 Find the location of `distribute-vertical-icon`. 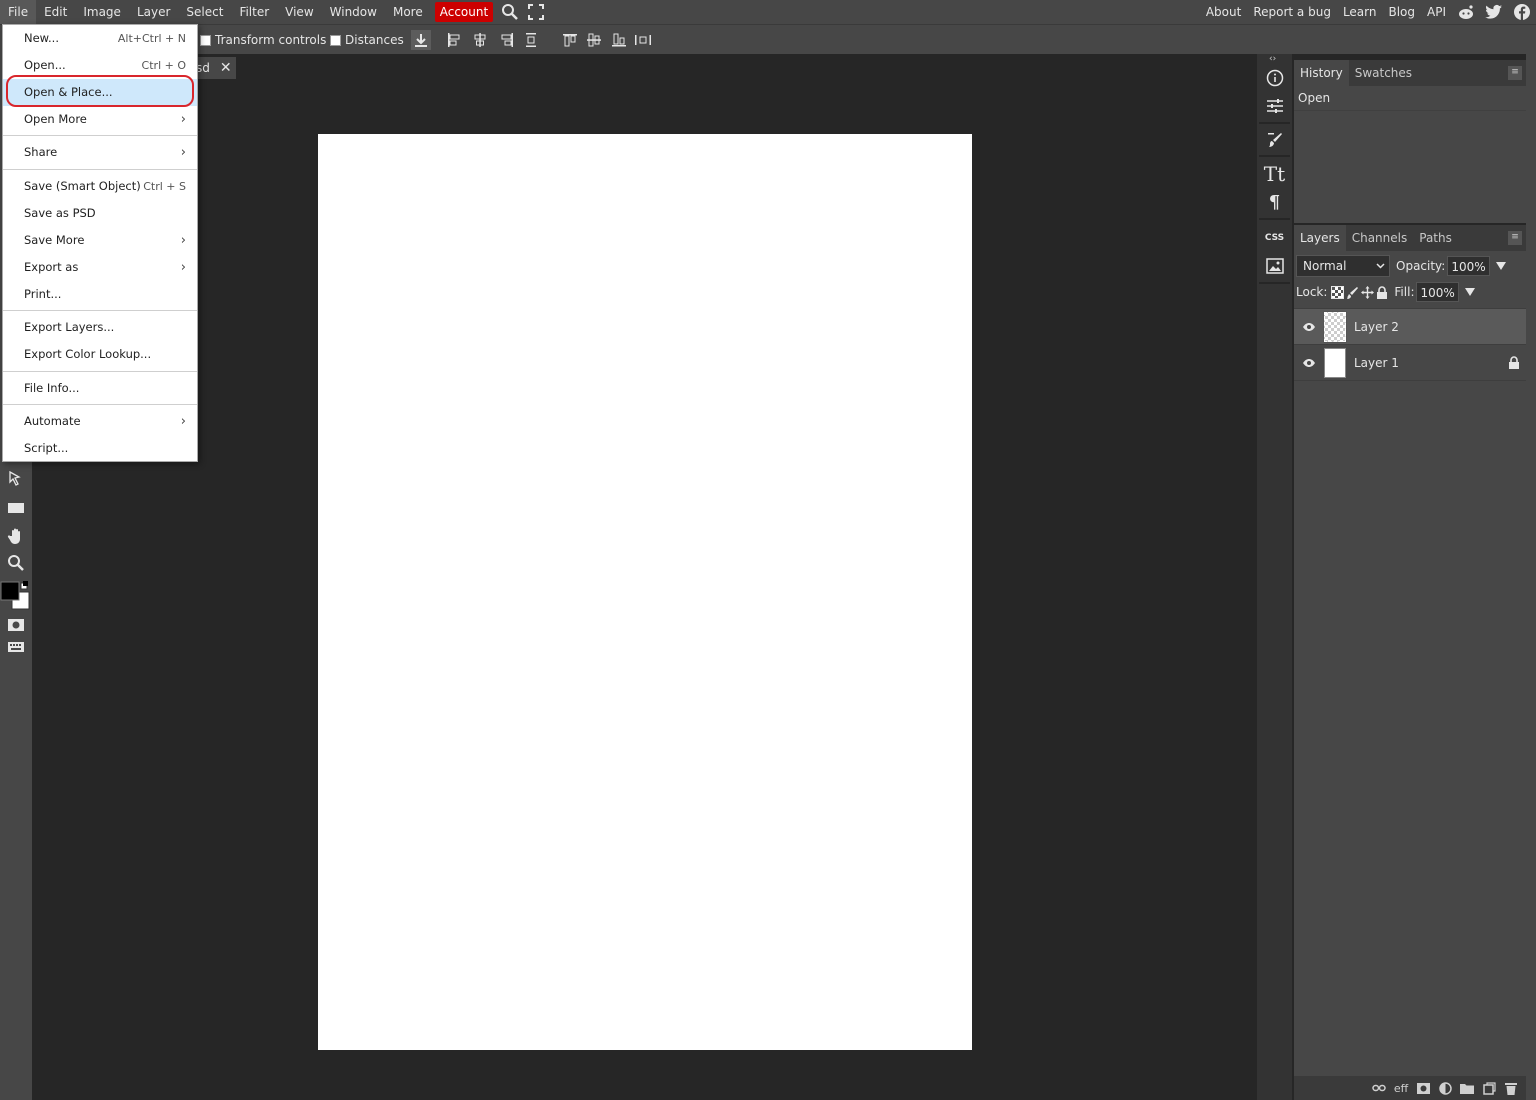

distribute-vertical-icon is located at coordinates (531, 40).